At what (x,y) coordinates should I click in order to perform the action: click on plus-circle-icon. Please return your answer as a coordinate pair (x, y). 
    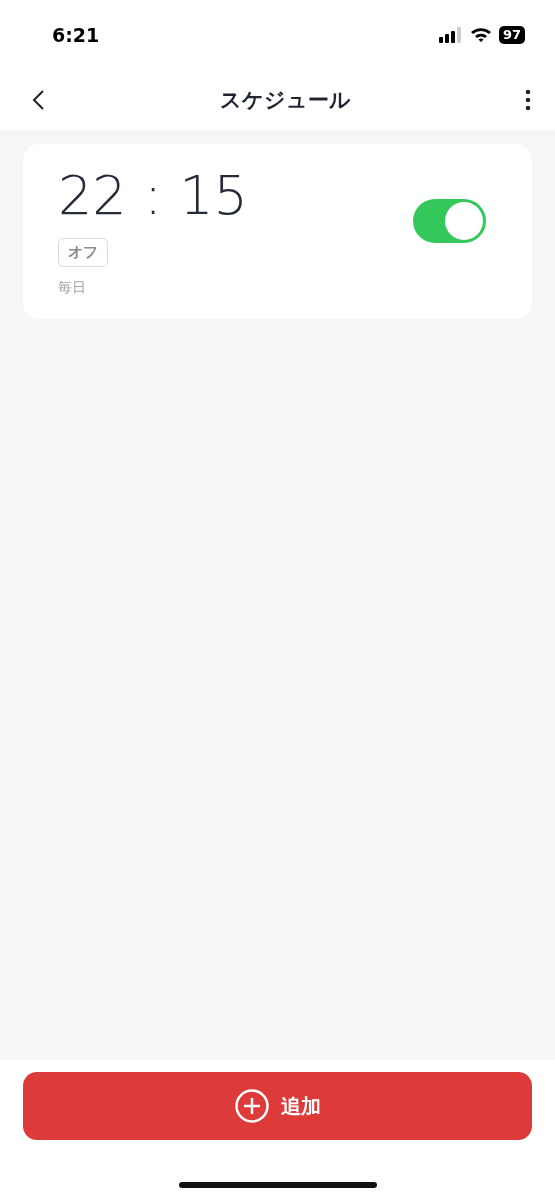
    Looking at the image, I should click on (251, 1106).